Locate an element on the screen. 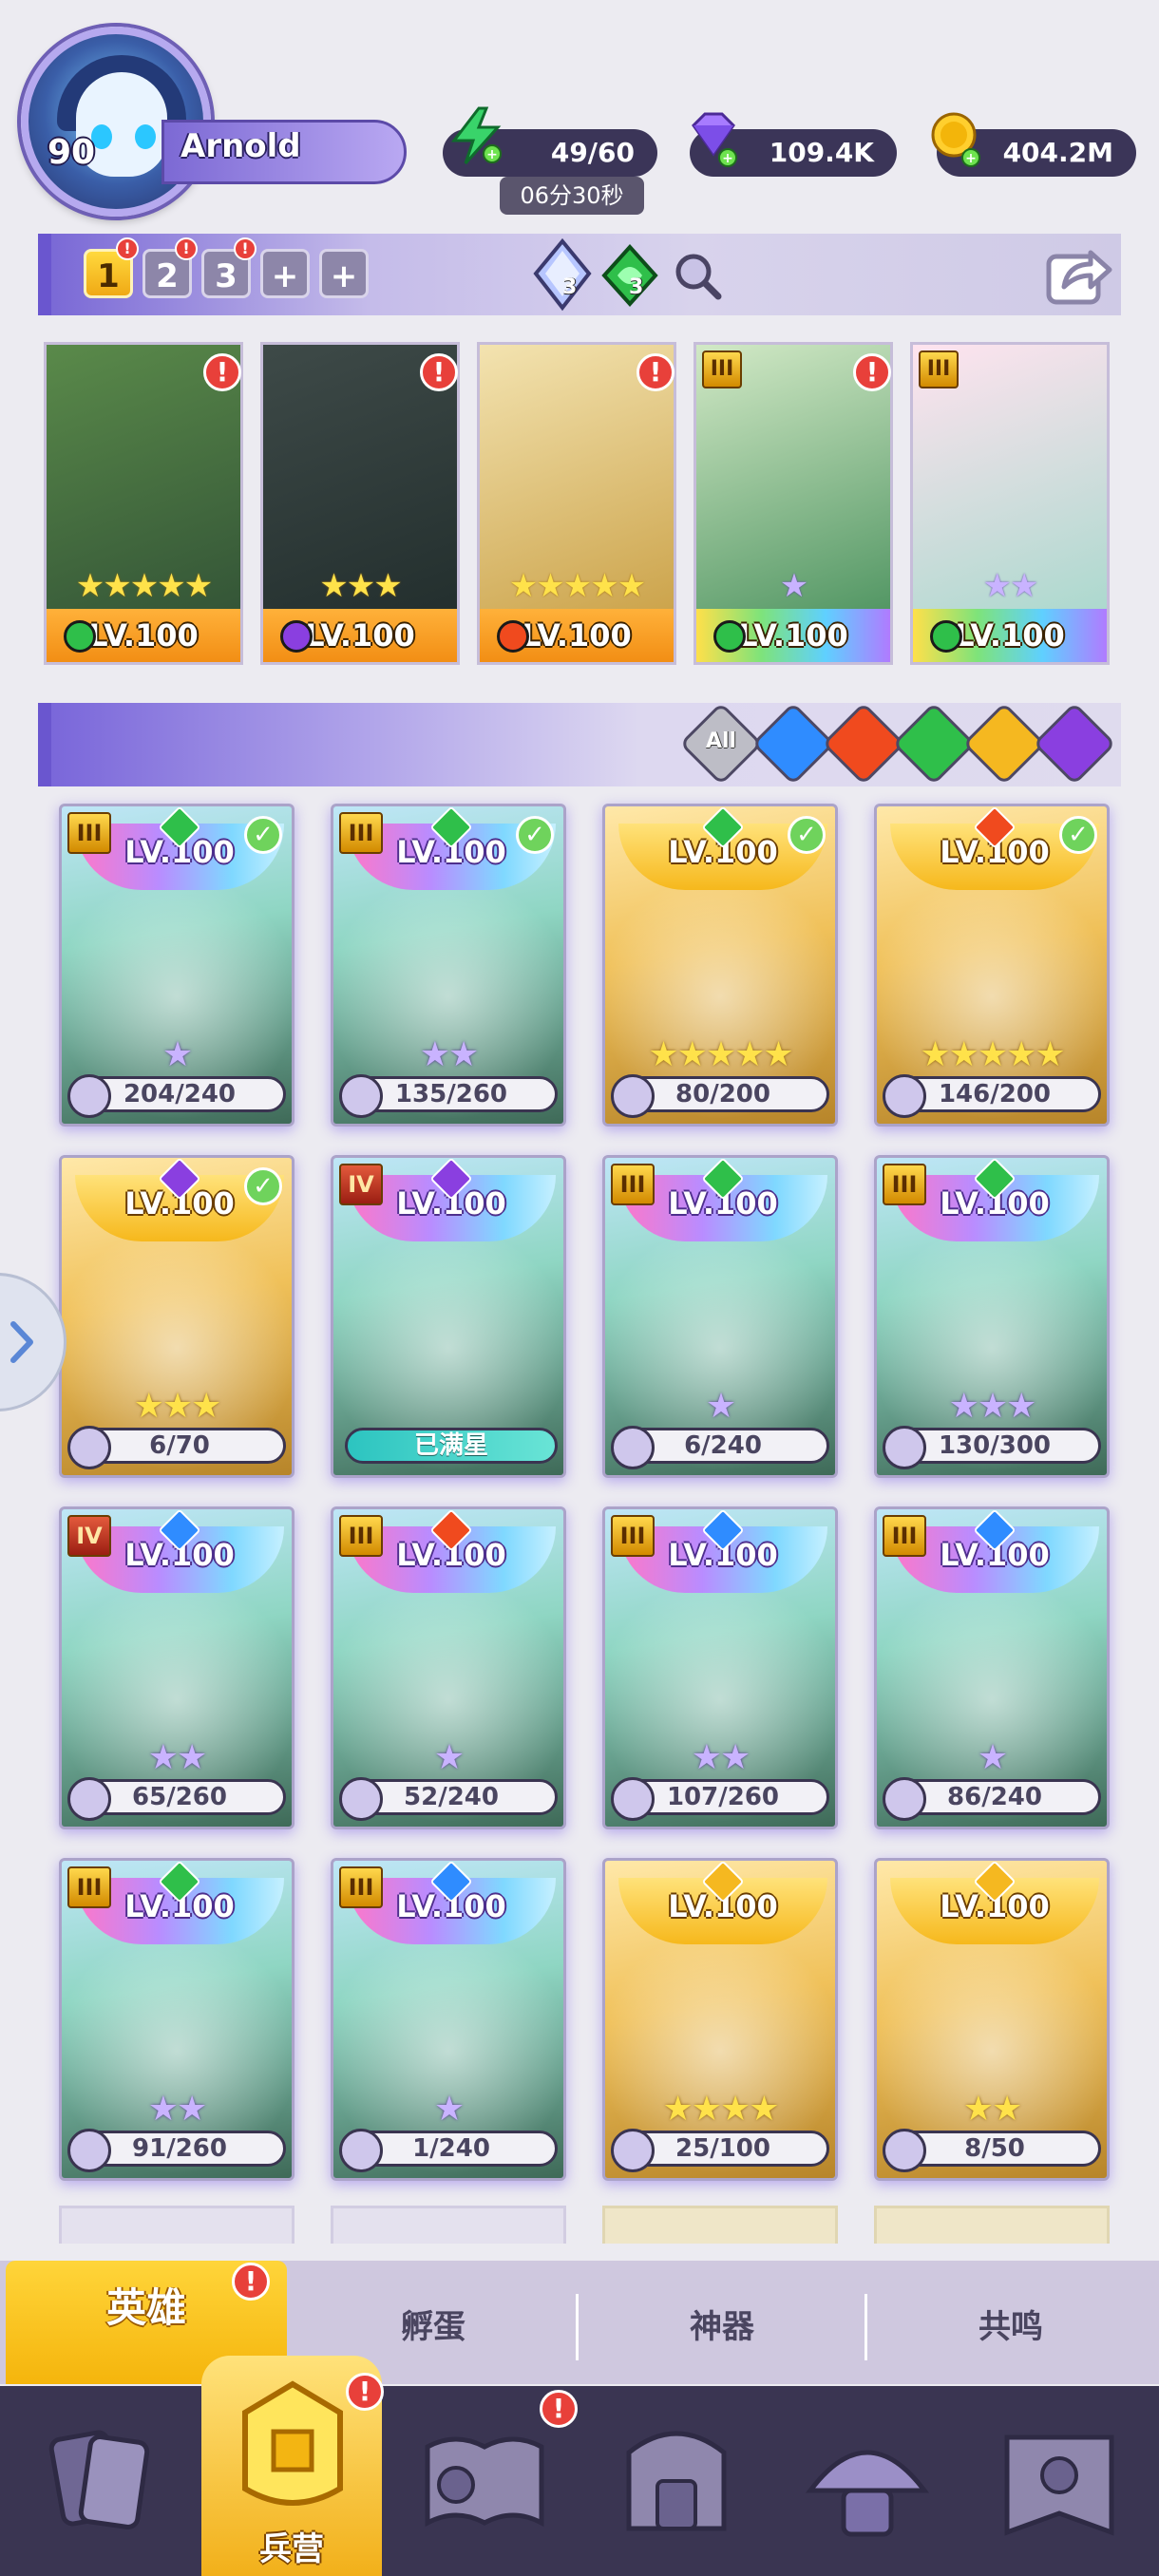  hero-card: LV.100 IV ★★ 65/260 is located at coordinates (176, 1667).